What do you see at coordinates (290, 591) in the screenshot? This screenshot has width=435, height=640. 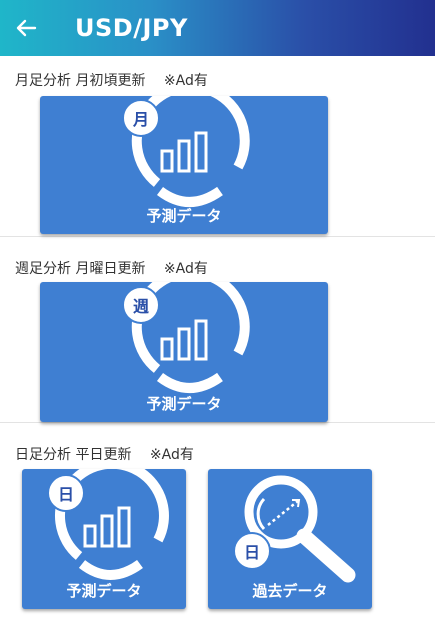 I see `card-label-history: 過去データ` at bounding box center [290, 591].